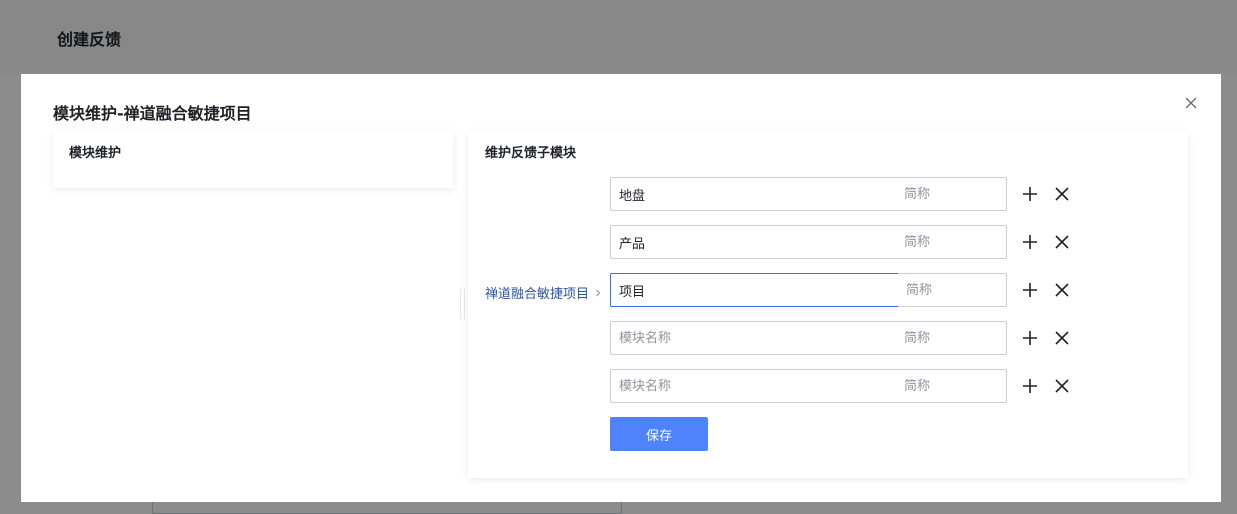  I want to click on breadcrumb-label: 禅道融合敏捷项目, so click(537, 294).